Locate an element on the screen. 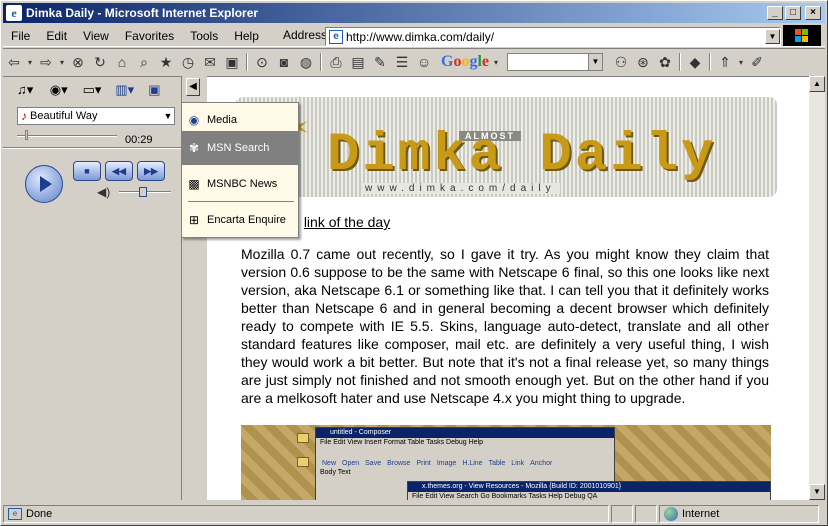 The width and height of the screenshot is (828, 526). menu-favorites: Favorites is located at coordinates (149, 36).